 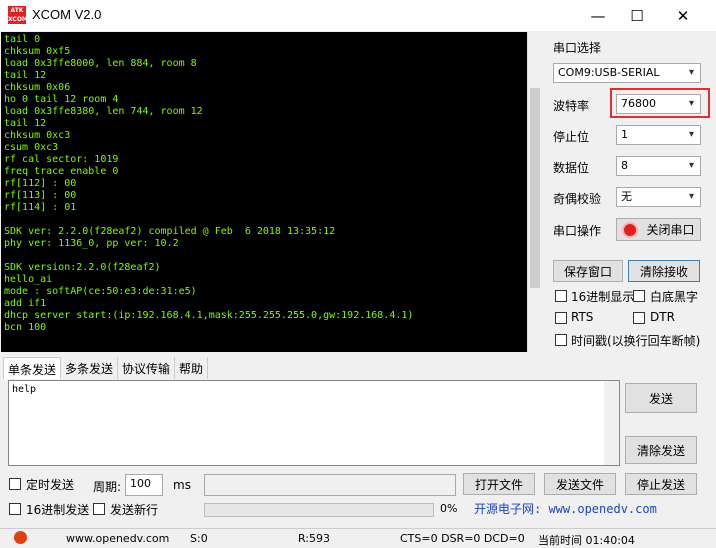 What do you see at coordinates (624, 134) in the screenshot?
I see `stop-bits-value: 1` at bounding box center [624, 134].